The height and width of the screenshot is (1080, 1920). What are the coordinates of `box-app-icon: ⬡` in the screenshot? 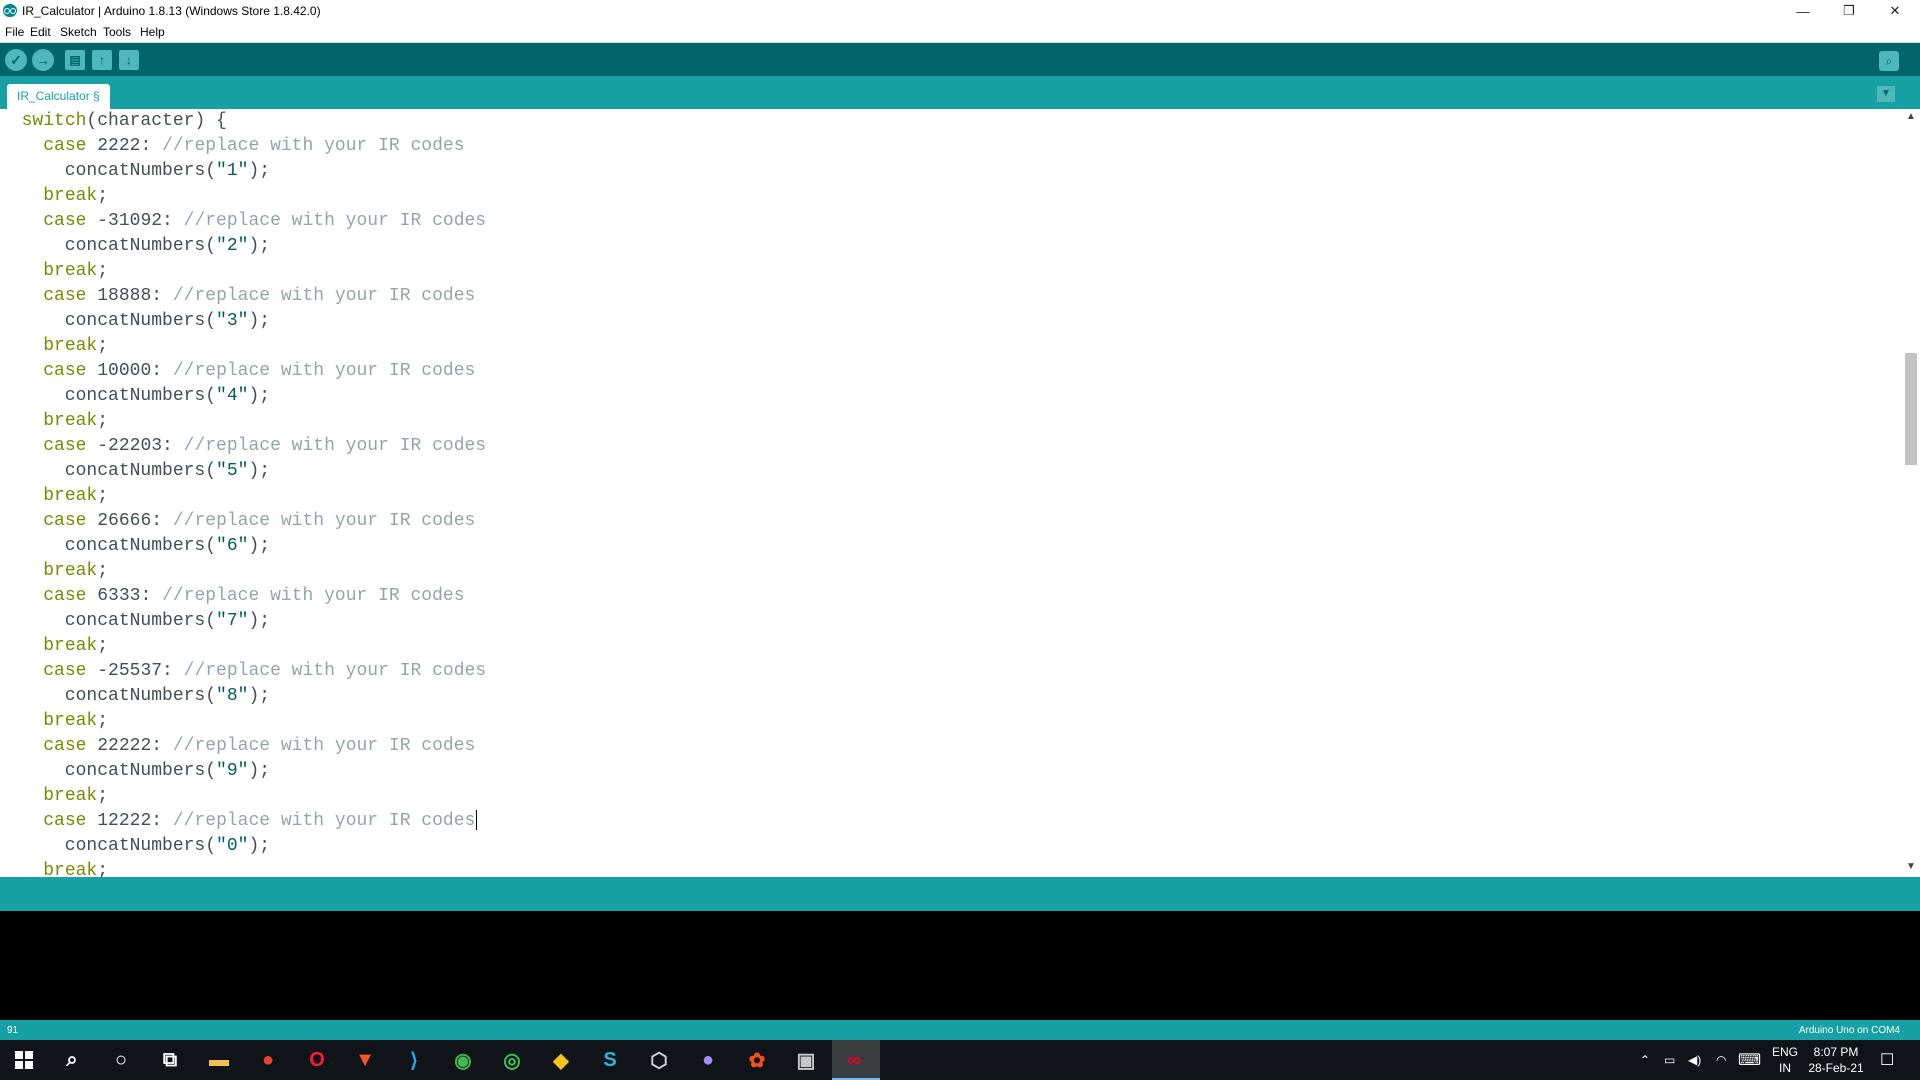 It's located at (659, 1060).